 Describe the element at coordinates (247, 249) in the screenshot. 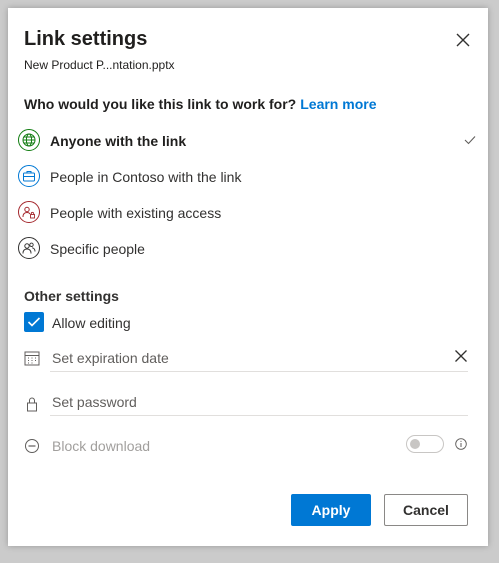

I see `option-specific-people: Specific people` at that location.